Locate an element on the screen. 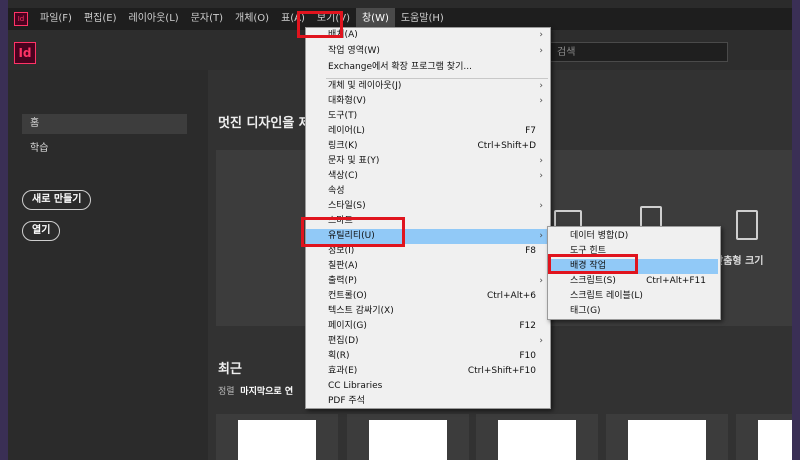 The width and height of the screenshot is (800, 460). window-menu-item: 칠판(A) is located at coordinates (427, 266).